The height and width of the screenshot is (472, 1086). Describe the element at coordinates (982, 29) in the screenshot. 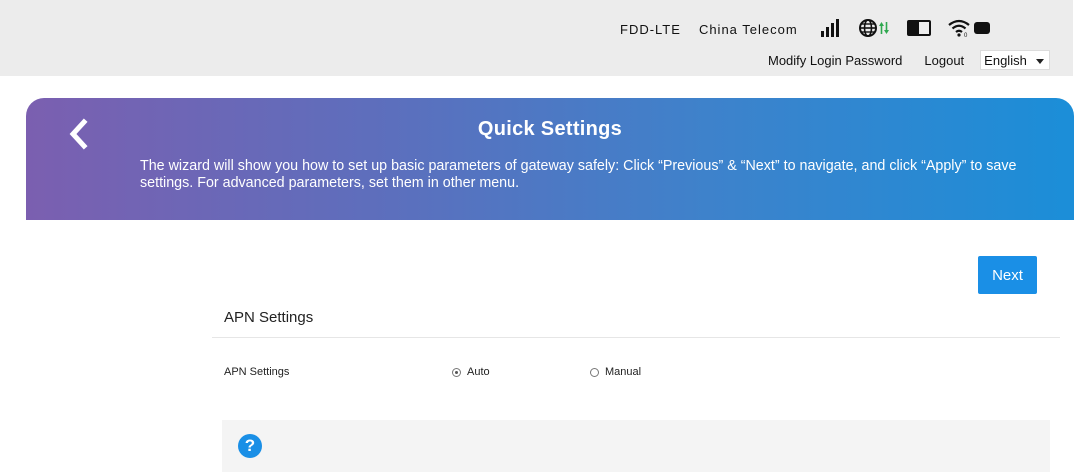

I see `message-icon` at that location.